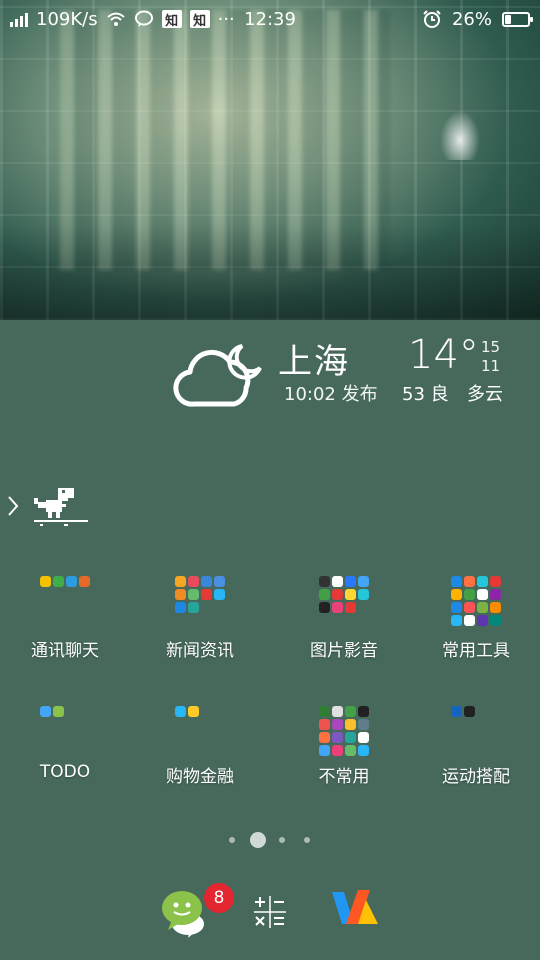  What do you see at coordinates (475, 625) in the screenshot?
I see `folder-tools: 常用工具` at bounding box center [475, 625].